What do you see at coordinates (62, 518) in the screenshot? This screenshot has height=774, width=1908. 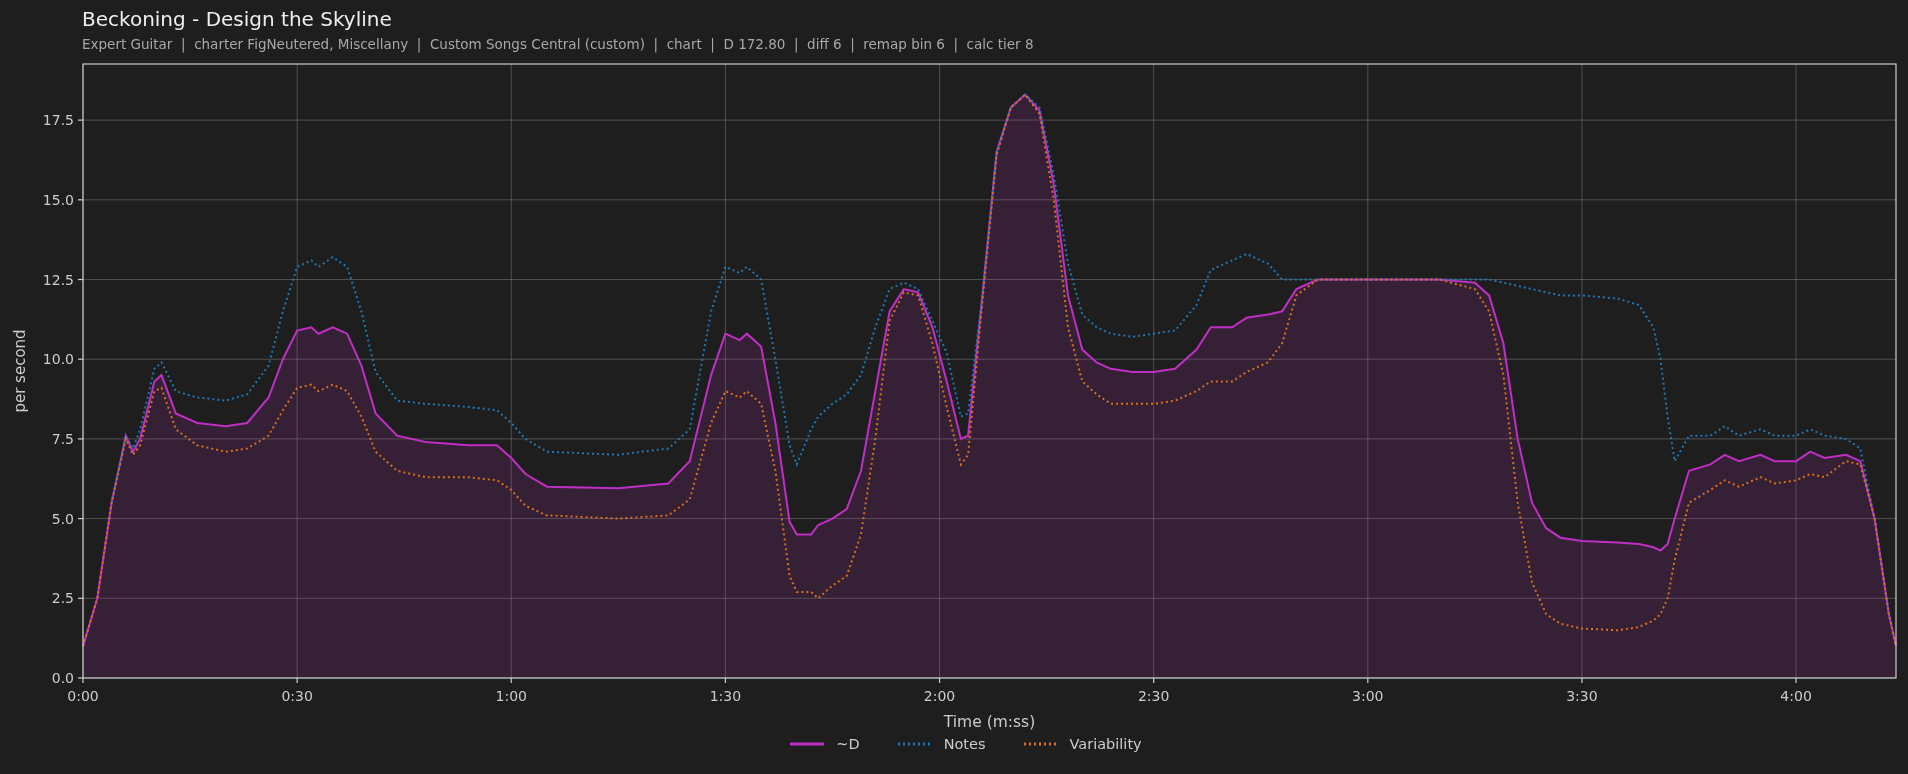 I see `y-tick-label: 5.0` at bounding box center [62, 518].